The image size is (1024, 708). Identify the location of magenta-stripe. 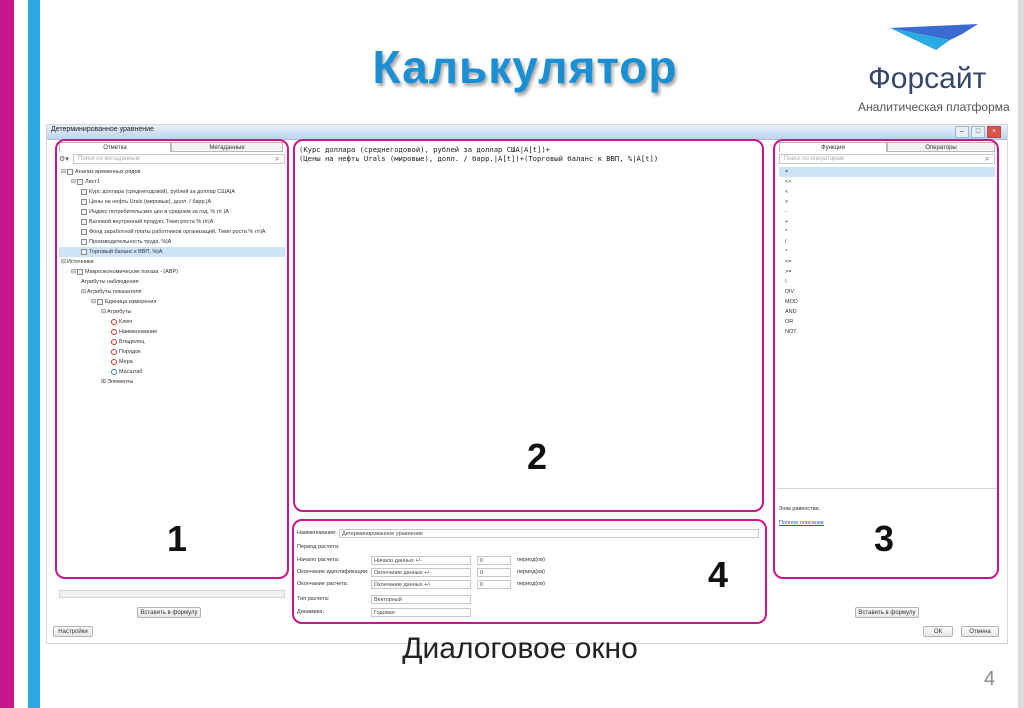
(7, 354).